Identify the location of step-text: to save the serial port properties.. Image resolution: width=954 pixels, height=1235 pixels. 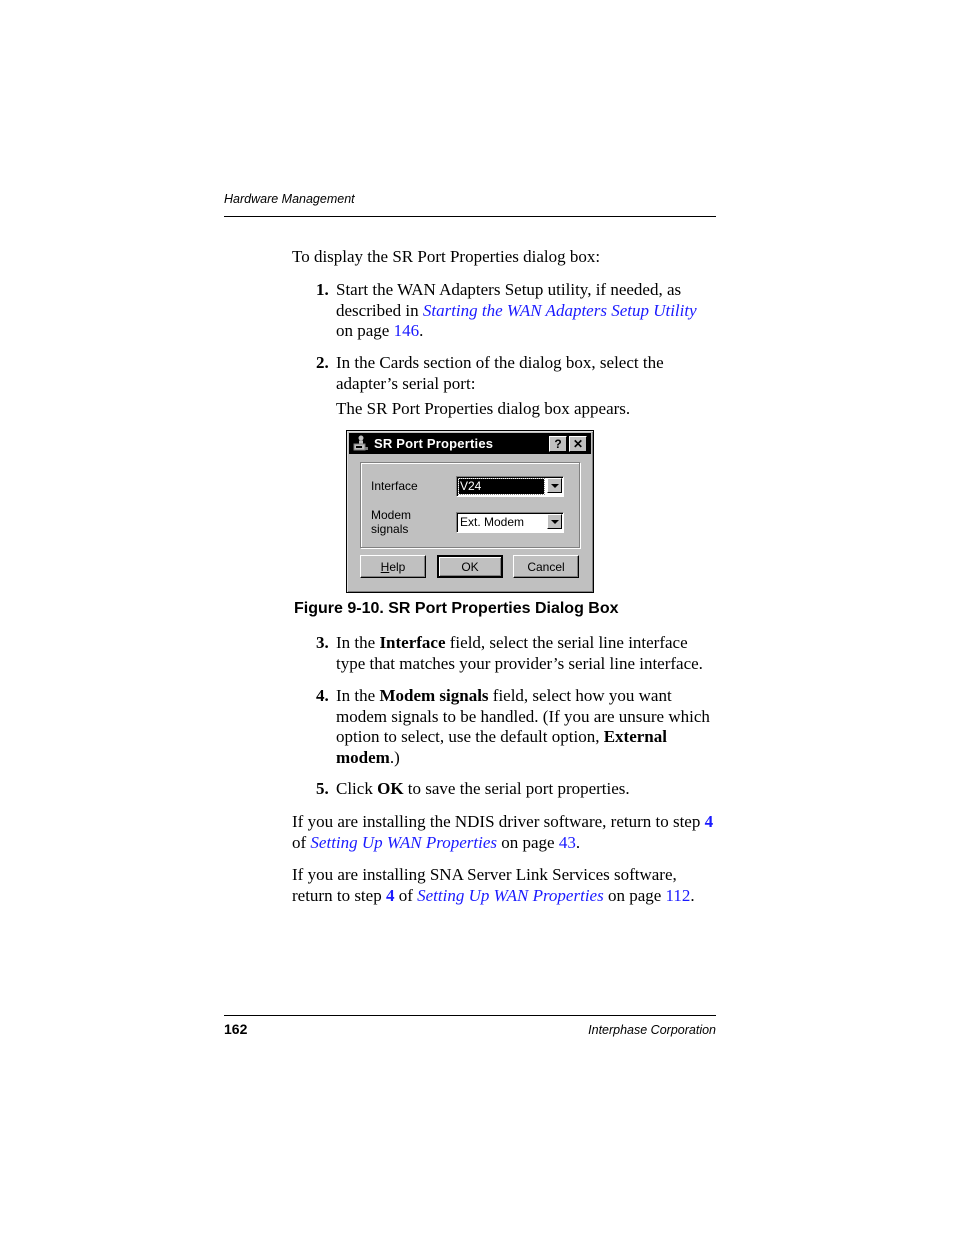
(516, 788).